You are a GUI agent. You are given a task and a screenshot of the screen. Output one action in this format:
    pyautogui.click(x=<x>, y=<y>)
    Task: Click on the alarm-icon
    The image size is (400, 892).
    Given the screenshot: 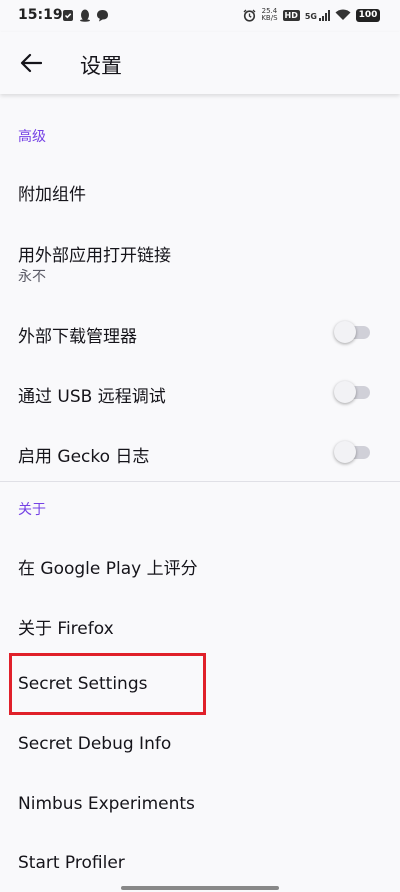 What is the action you would take?
    pyautogui.click(x=249, y=15)
    